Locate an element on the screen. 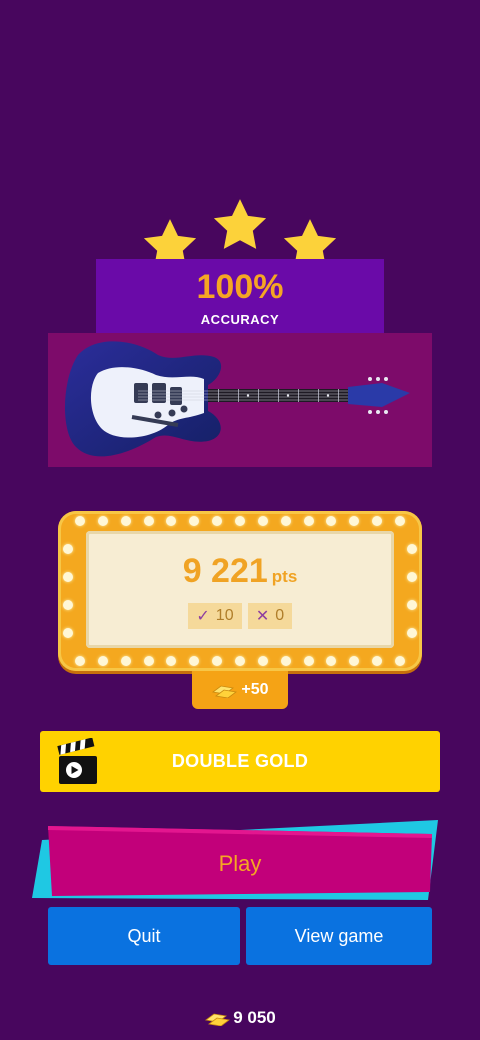 The width and height of the screenshot is (480, 1040). score-display: 9 221 pts is located at coordinates (240, 571).